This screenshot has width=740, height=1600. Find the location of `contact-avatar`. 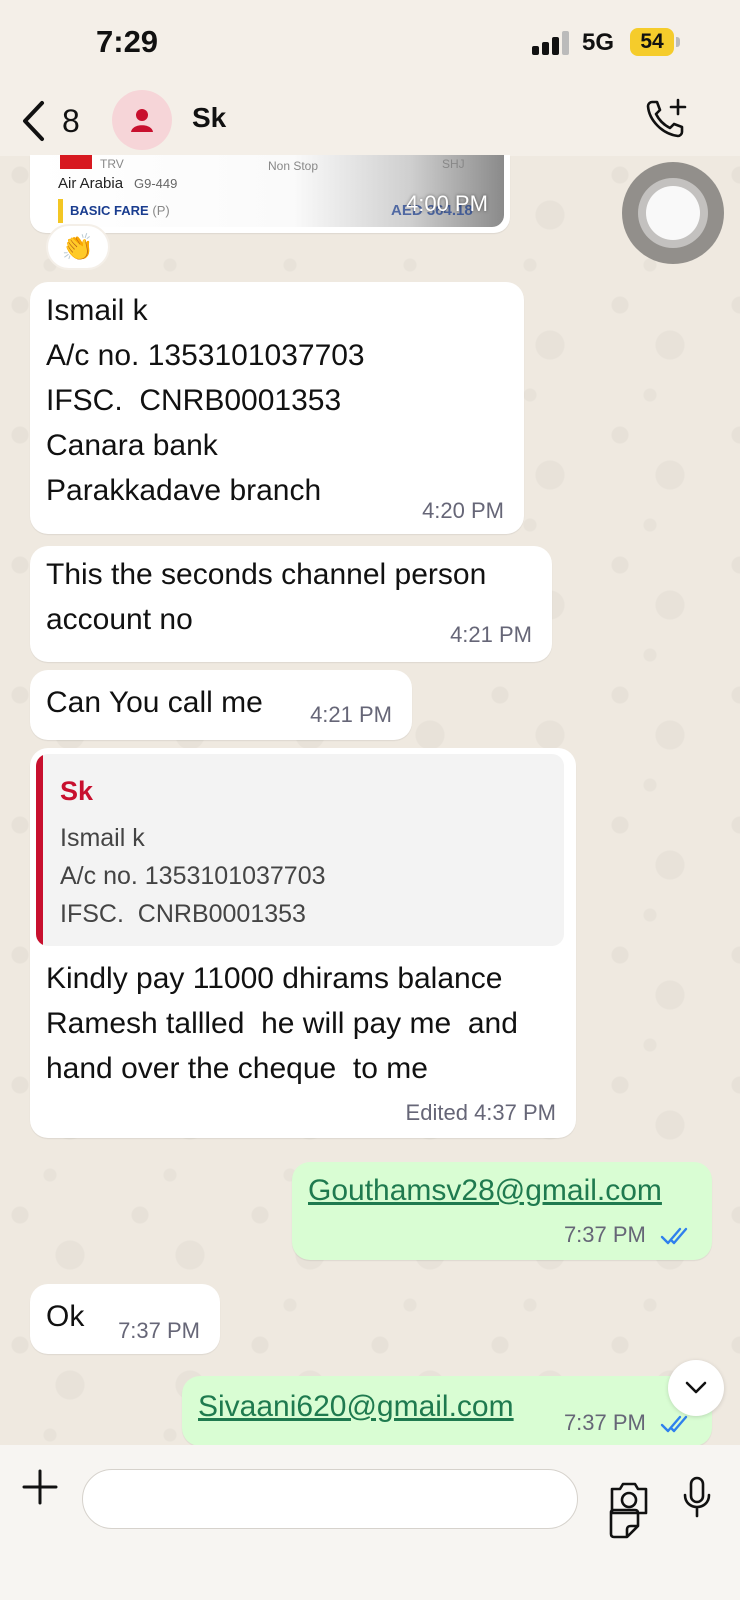

contact-avatar is located at coordinates (142, 120).